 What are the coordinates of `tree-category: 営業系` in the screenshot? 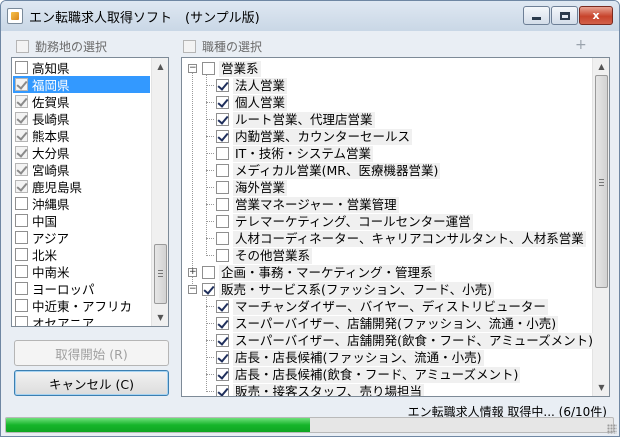 It's located at (231, 68).